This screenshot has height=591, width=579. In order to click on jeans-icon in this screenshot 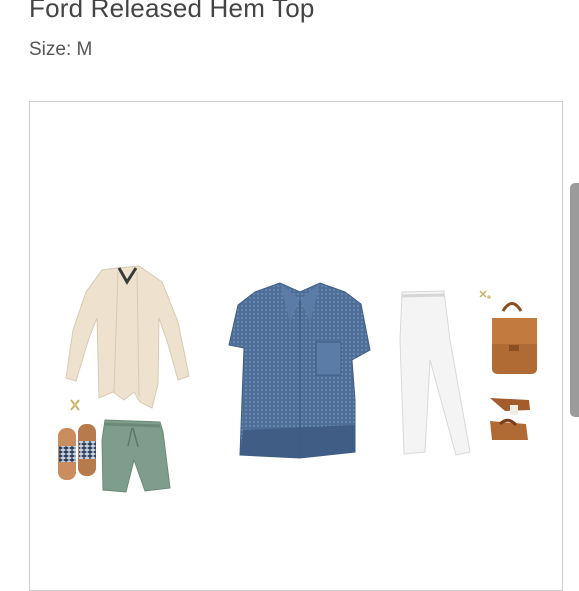, I will do `click(435, 373)`.